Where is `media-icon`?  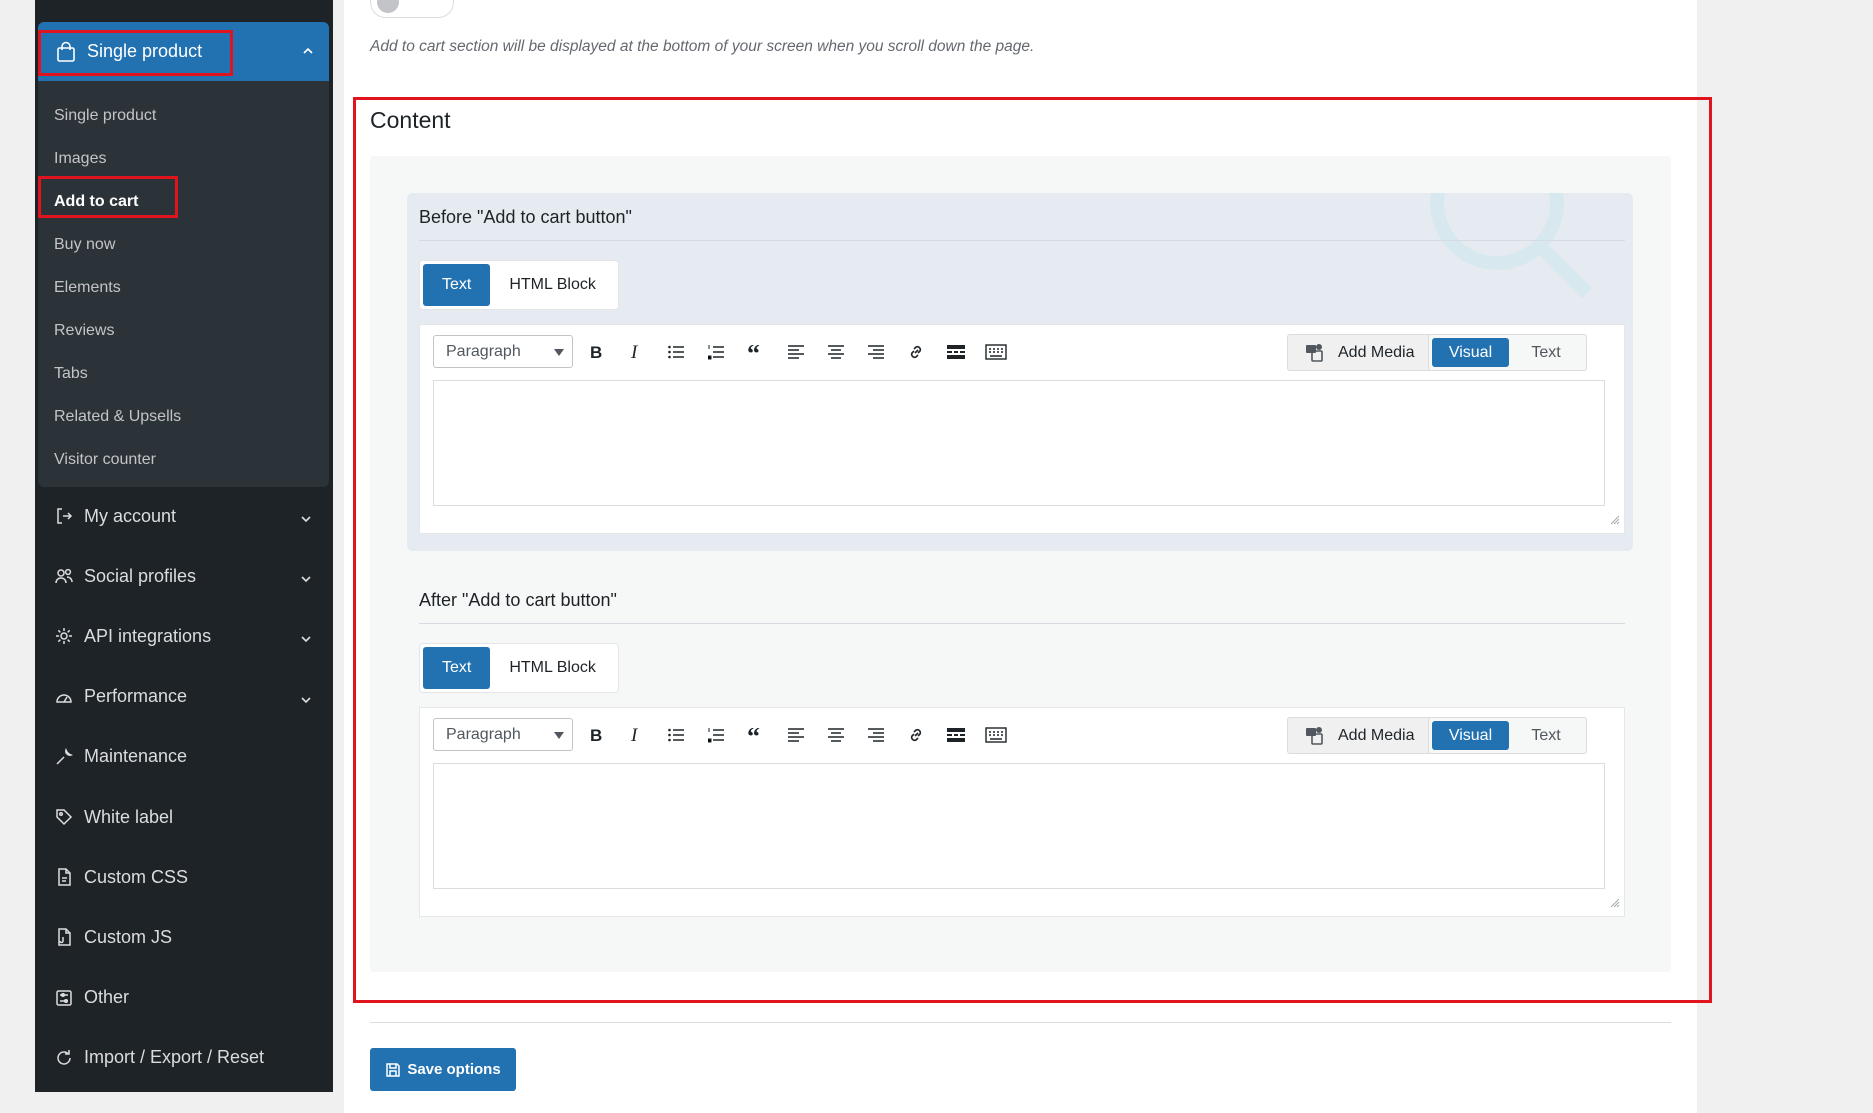
media-icon is located at coordinates (1317, 736).